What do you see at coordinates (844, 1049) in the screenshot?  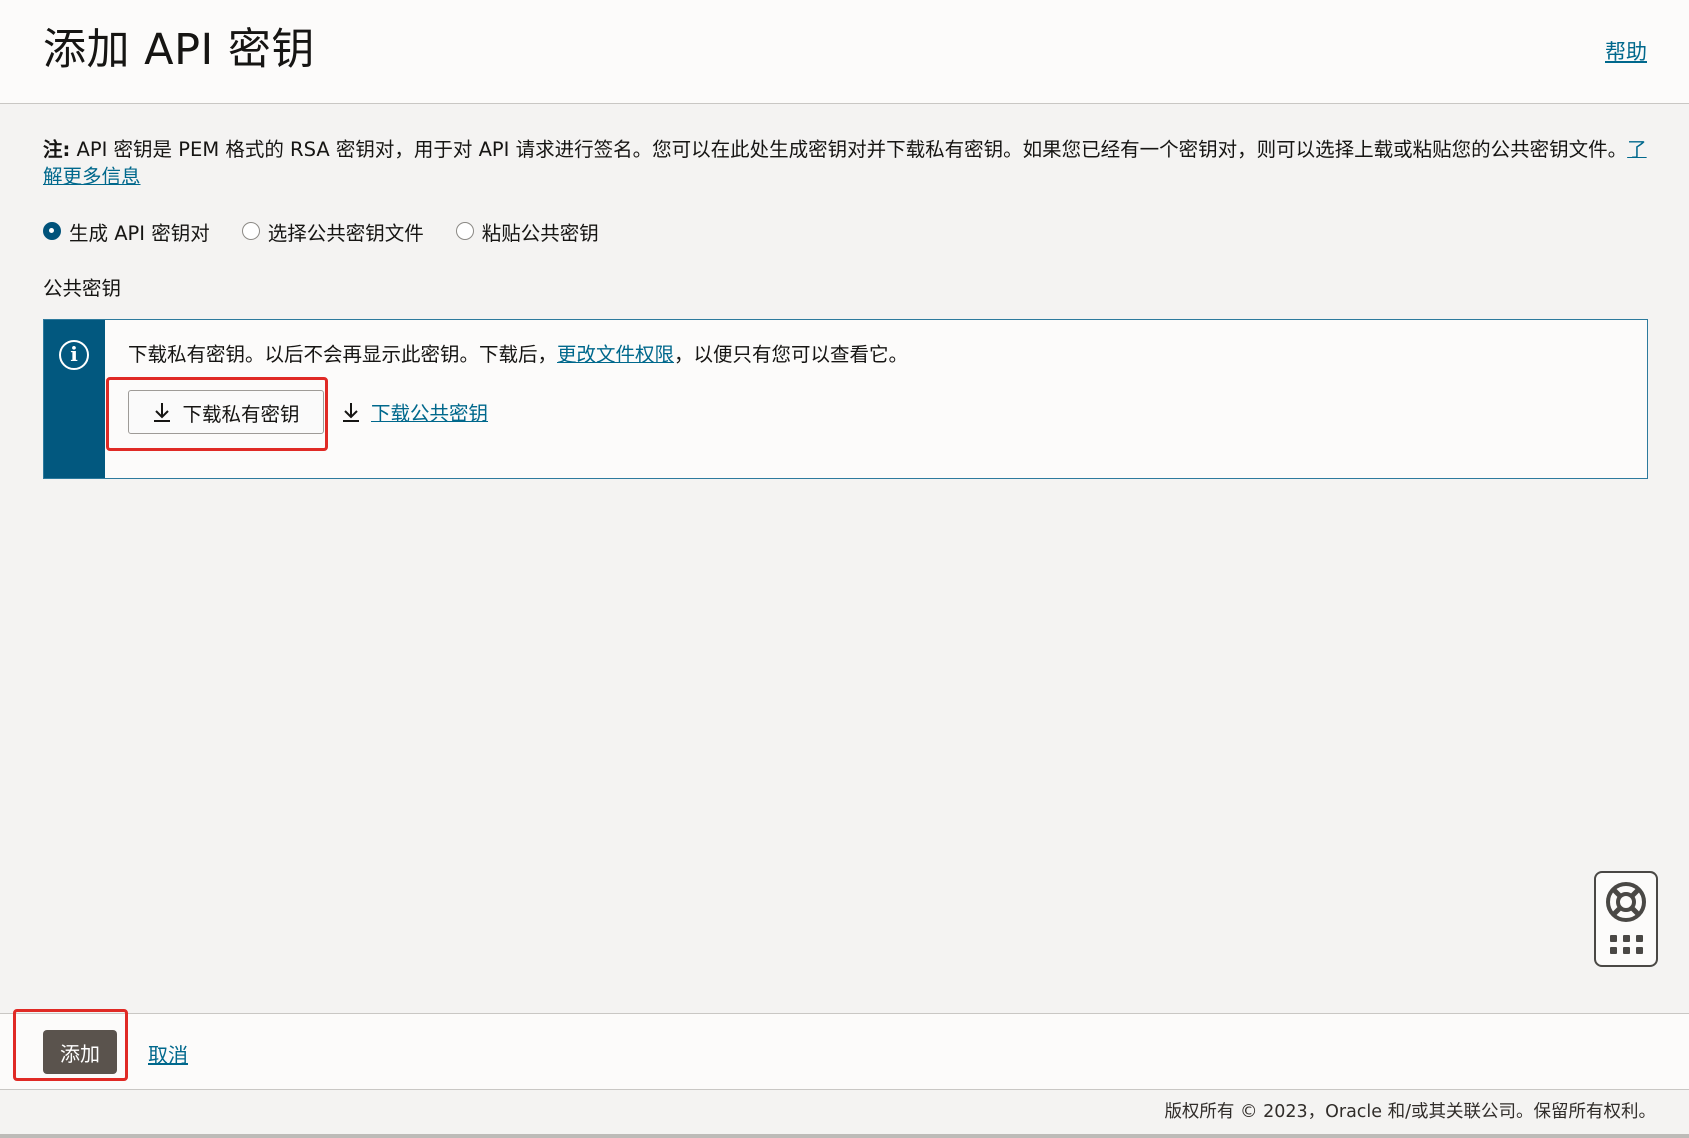 I see `action-bar: 添加 取消` at bounding box center [844, 1049].